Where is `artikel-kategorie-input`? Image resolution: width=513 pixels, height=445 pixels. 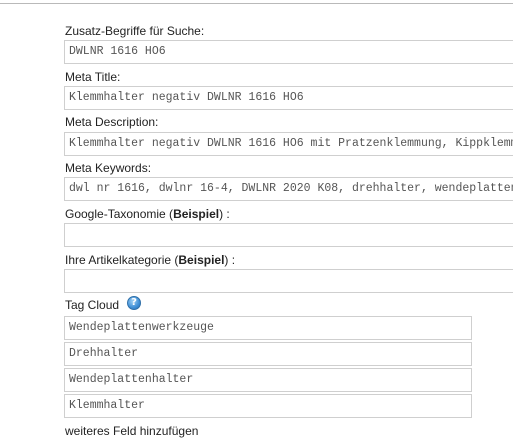
artikel-kategorie-input is located at coordinates (288, 281).